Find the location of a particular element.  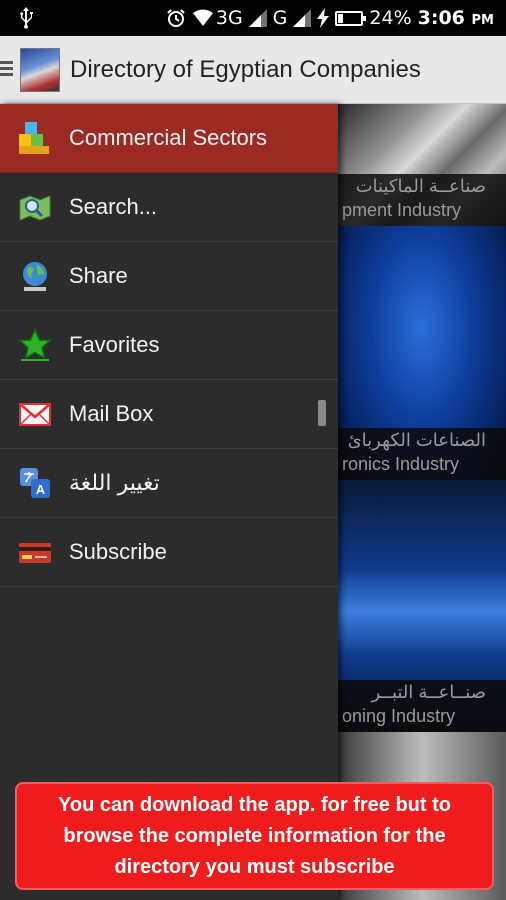

sector-tile-cooling: صنــاعــة التبــر oning Industry is located at coordinates (422, 606).